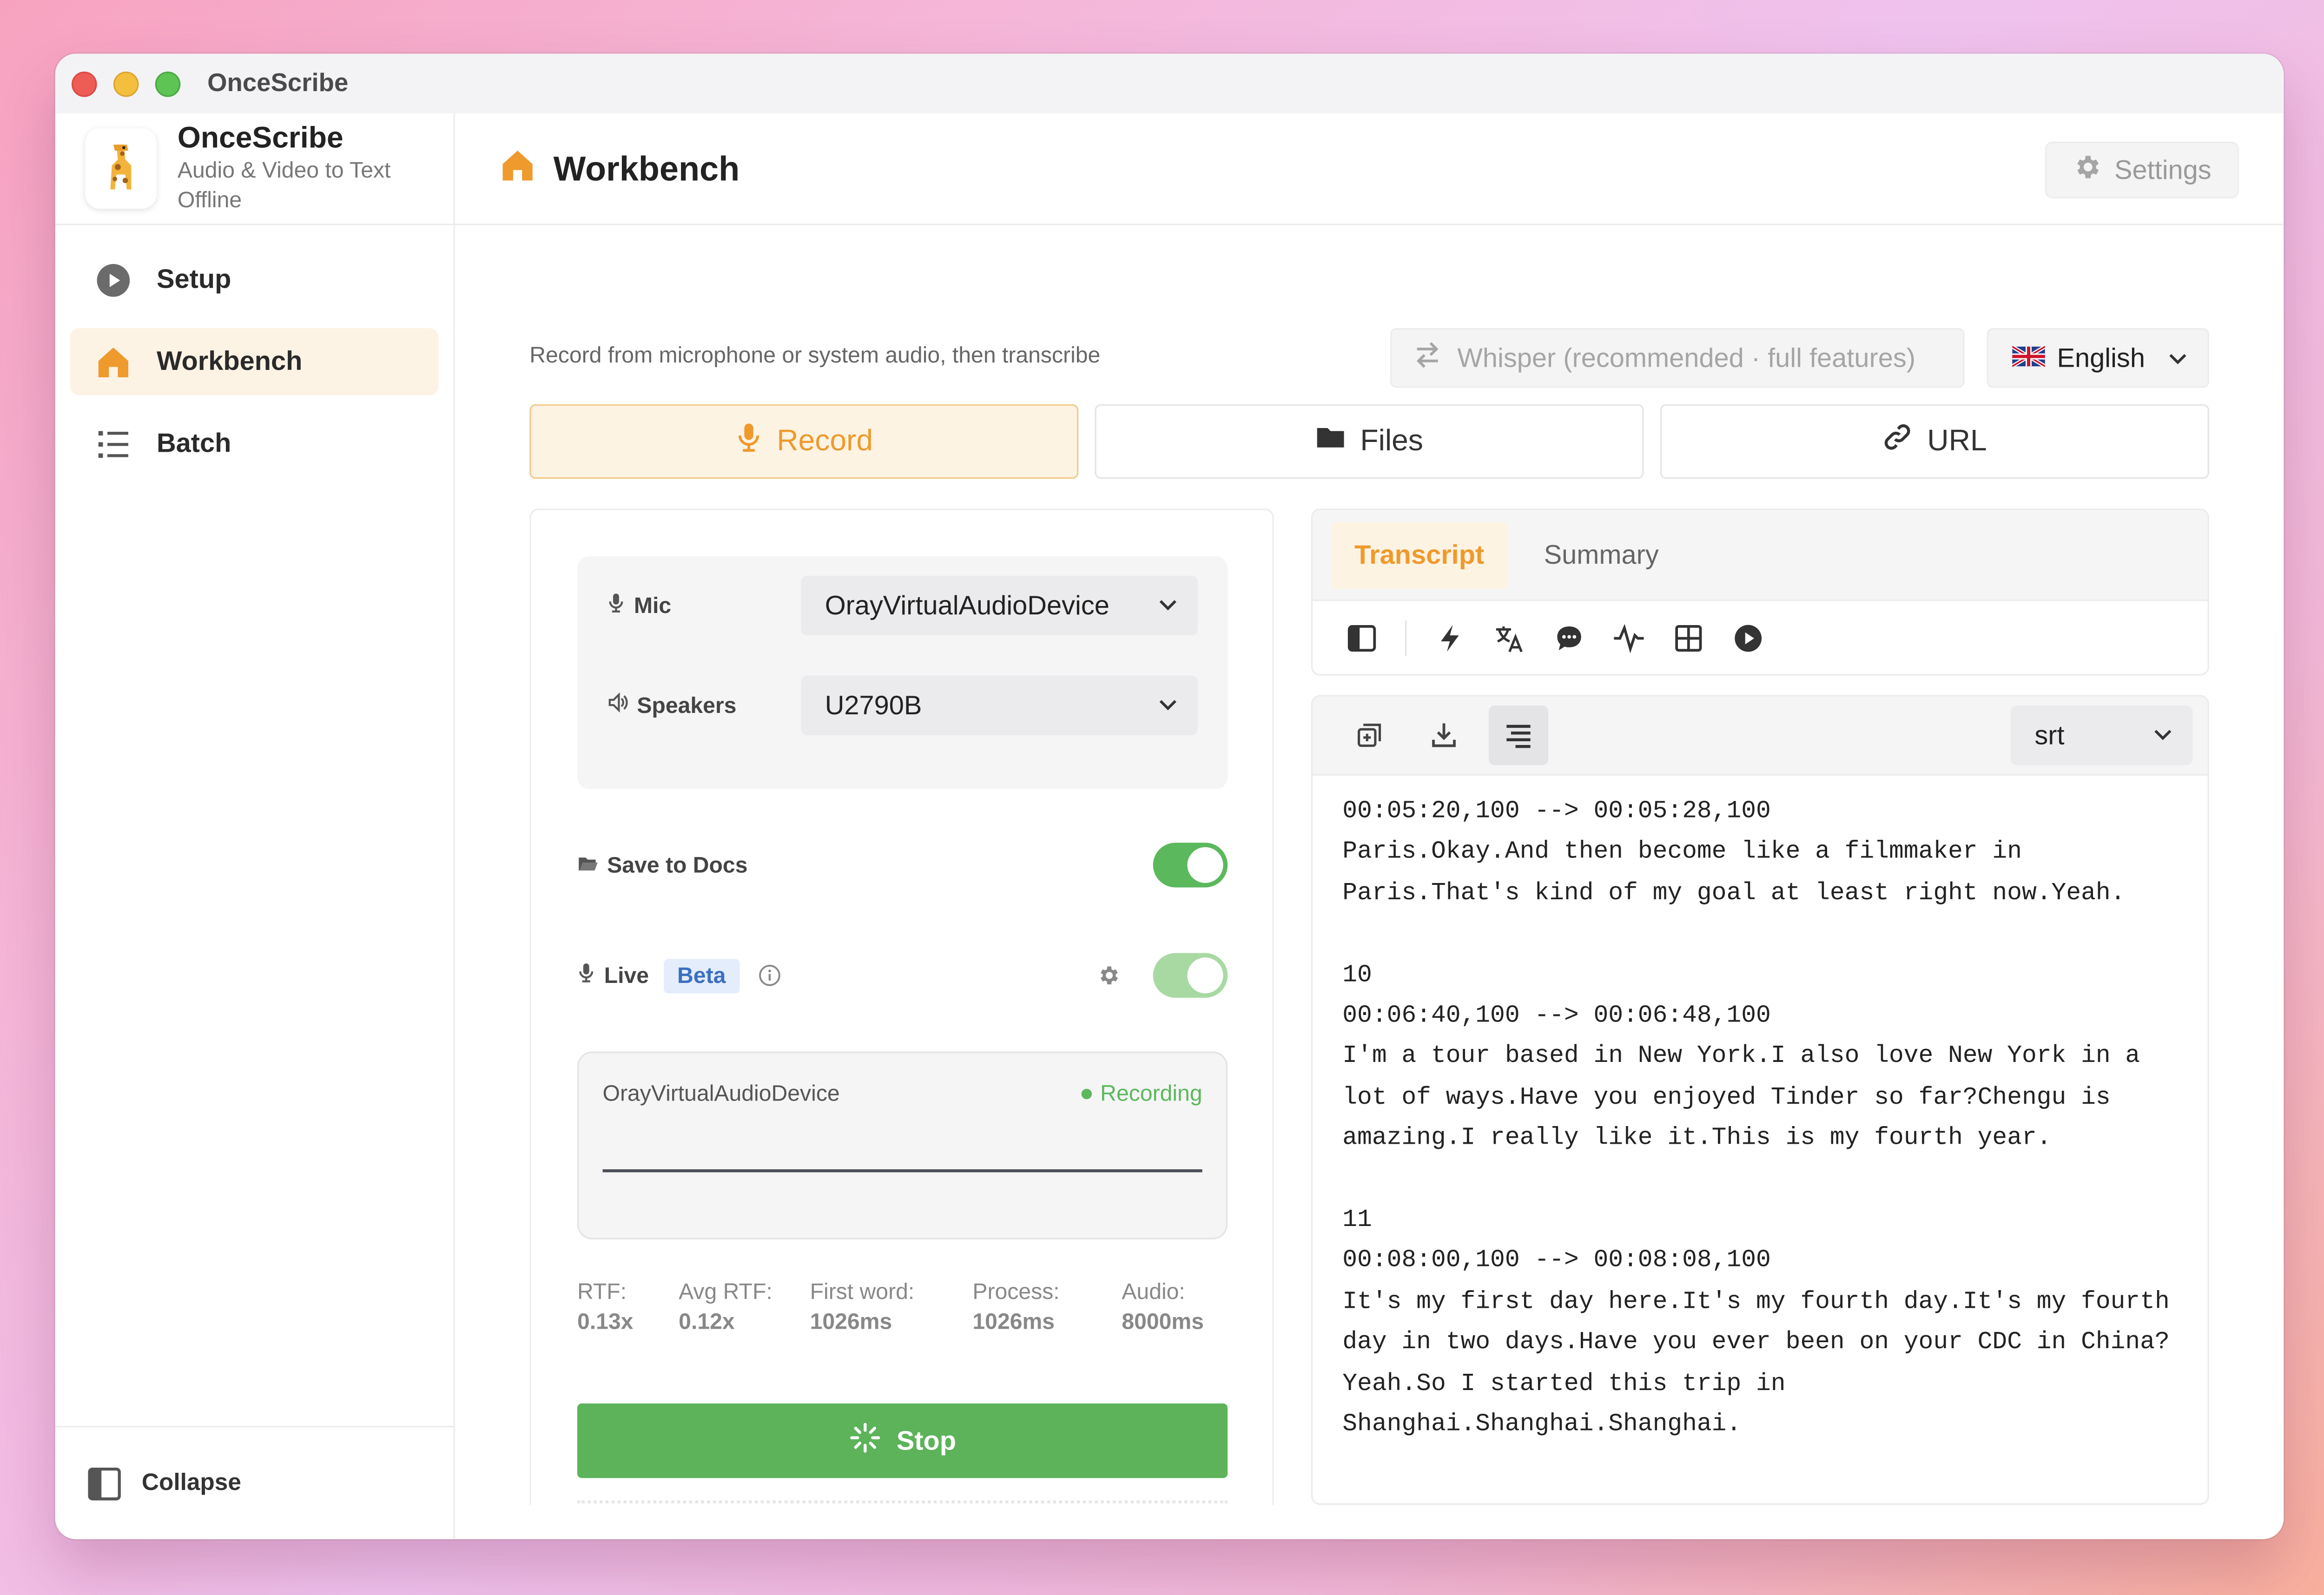 Image resolution: width=2324 pixels, height=1595 pixels. What do you see at coordinates (1760, 592) in the screenshot?
I see `output-tabs-box: Transcript Summary` at bounding box center [1760, 592].